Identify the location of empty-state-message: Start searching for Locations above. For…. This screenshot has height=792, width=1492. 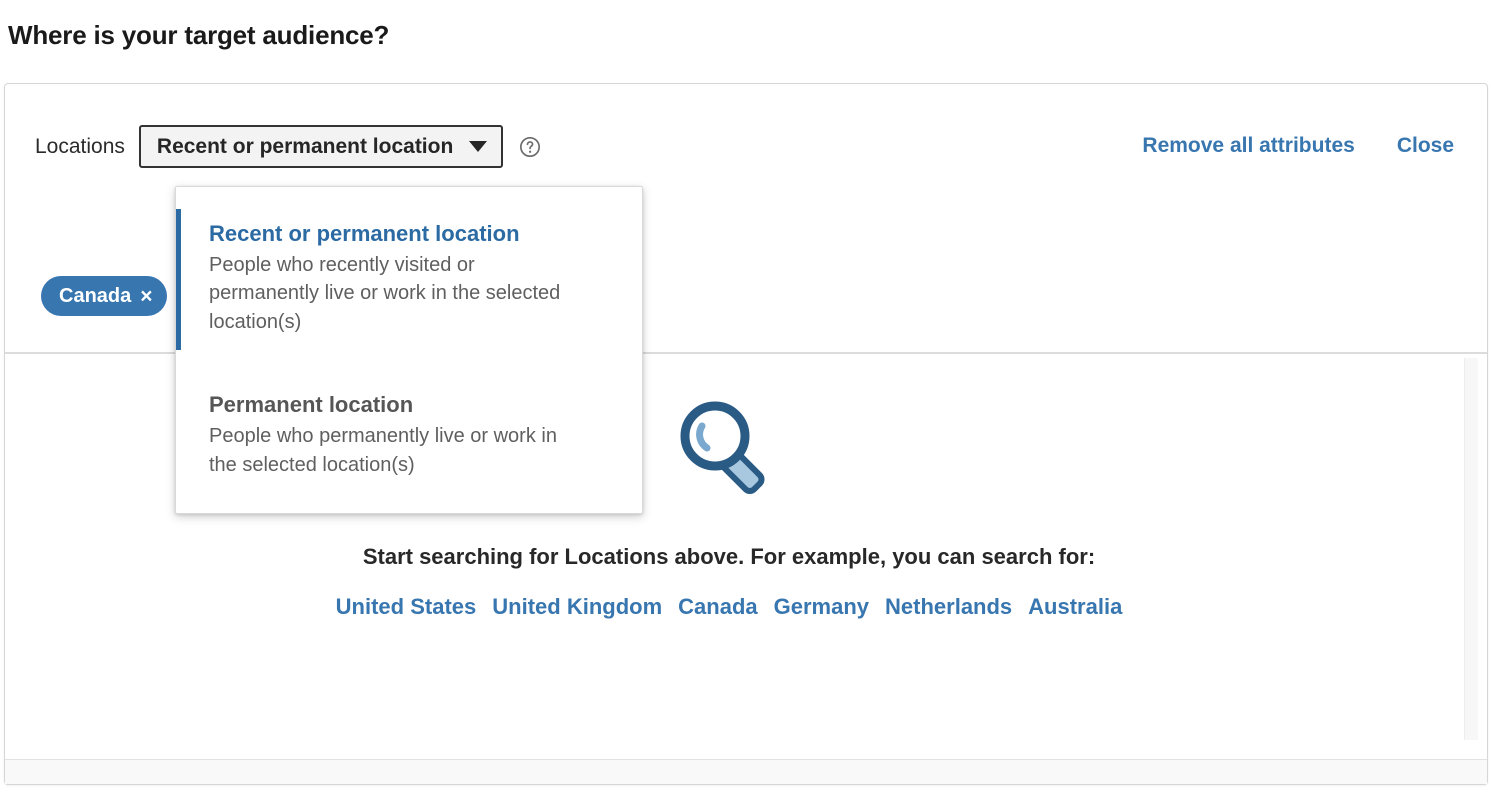
(729, 556).